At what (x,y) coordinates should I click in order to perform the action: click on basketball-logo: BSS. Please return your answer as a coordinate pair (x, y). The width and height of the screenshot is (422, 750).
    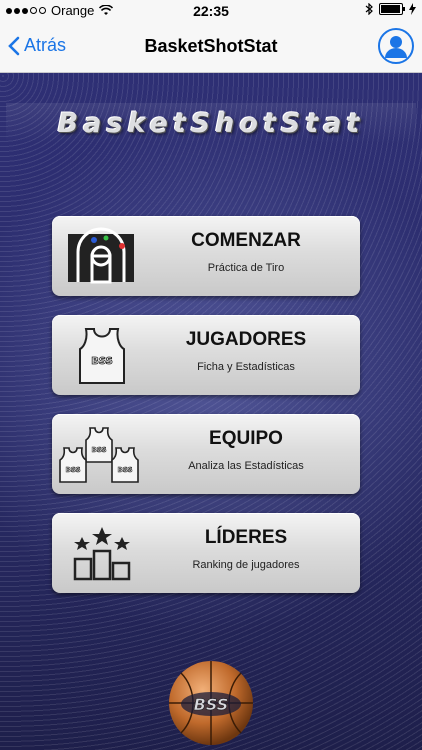
    Looking at the image, I should click on (211, 703).